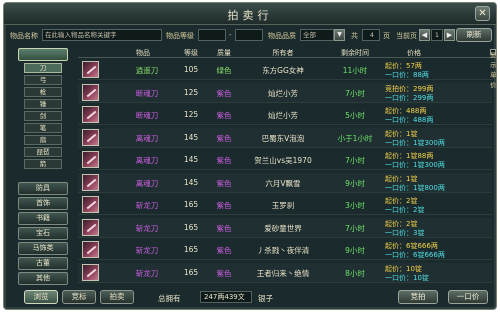 Image resolution: width=500 pixels, height=312 pixels. What do you see at coordinates (43, 140) in the screenshot?
I see `subcategory-shan: 扇` at bounding box center [43, 140].